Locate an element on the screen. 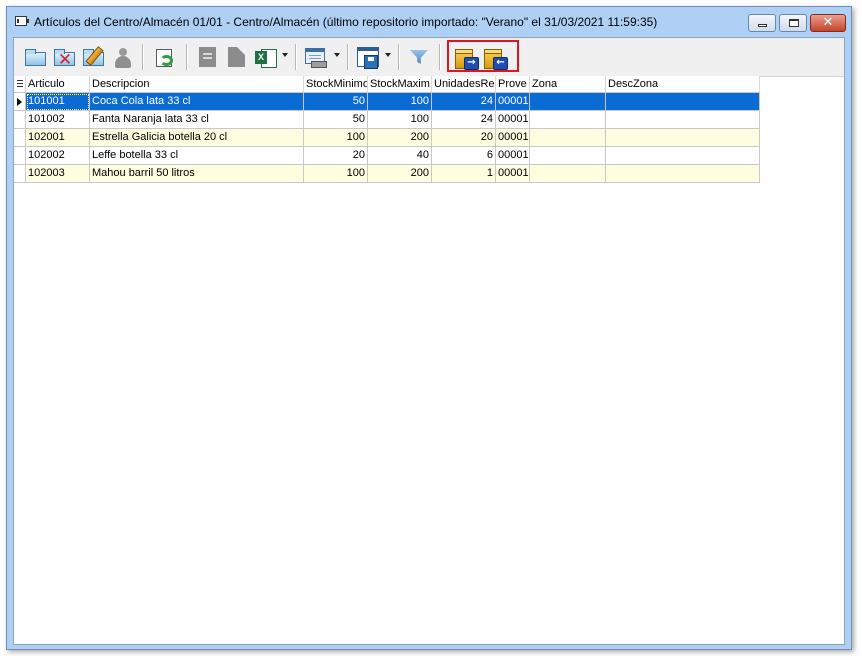  delete-button: ✕ is located at coordinates (64, 57).